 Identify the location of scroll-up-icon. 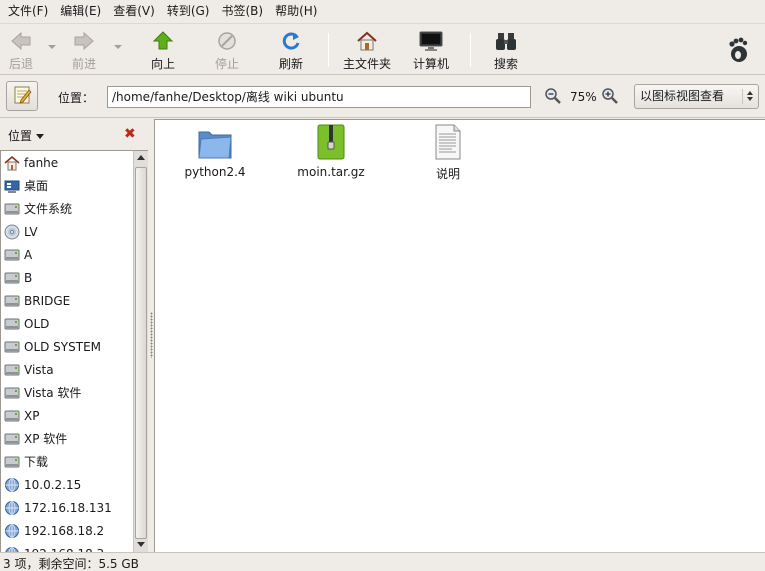
(141, 158).